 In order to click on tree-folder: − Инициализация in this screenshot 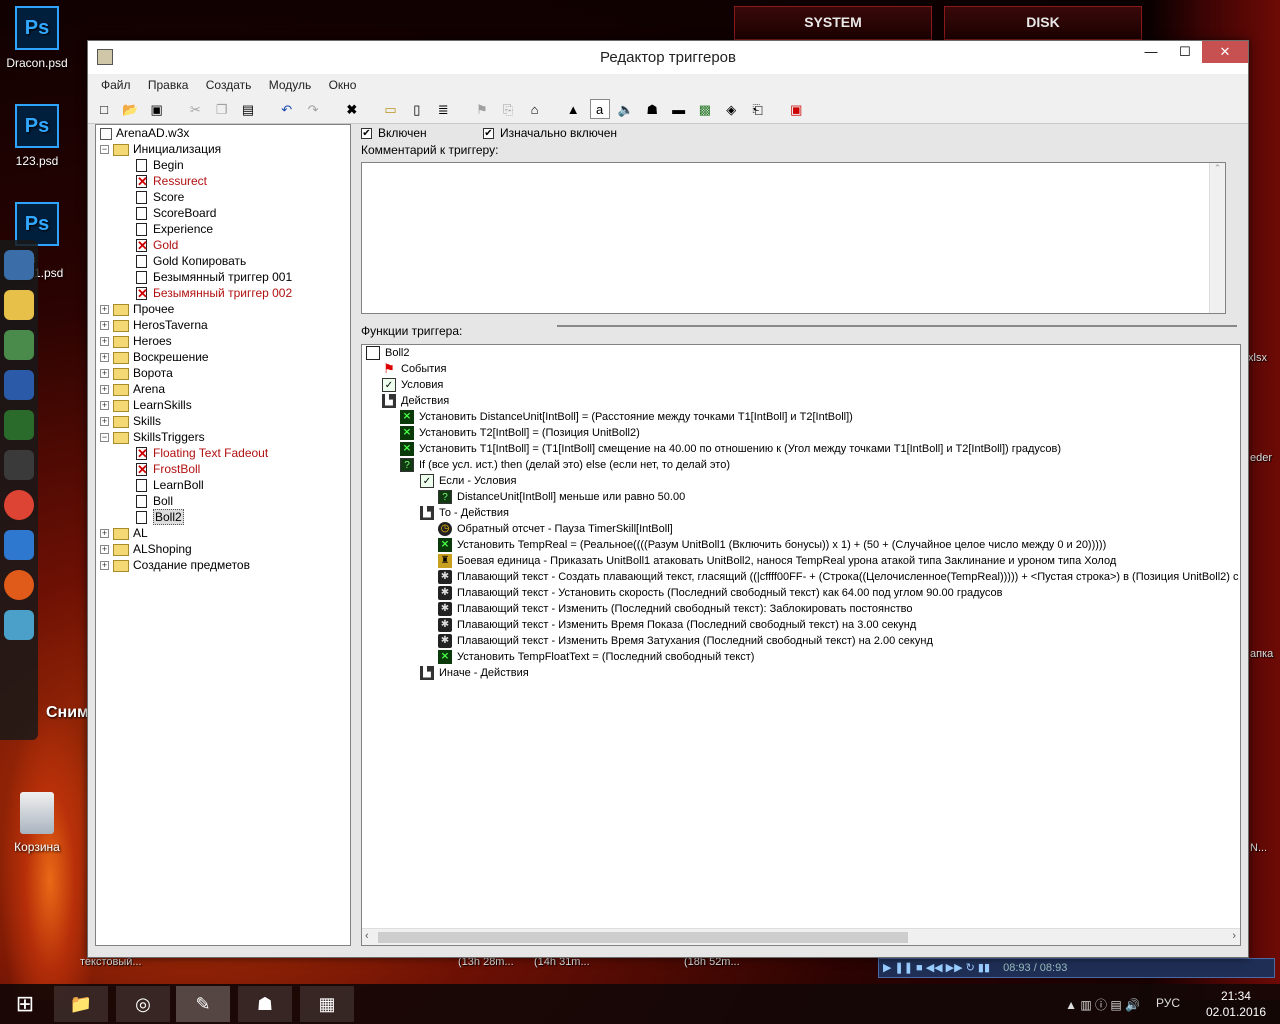, I will do `click(223, 149)`.